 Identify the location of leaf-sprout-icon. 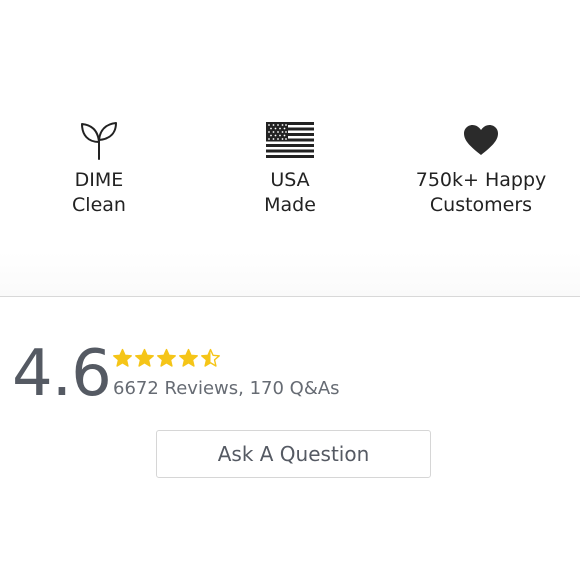
(99, 140).